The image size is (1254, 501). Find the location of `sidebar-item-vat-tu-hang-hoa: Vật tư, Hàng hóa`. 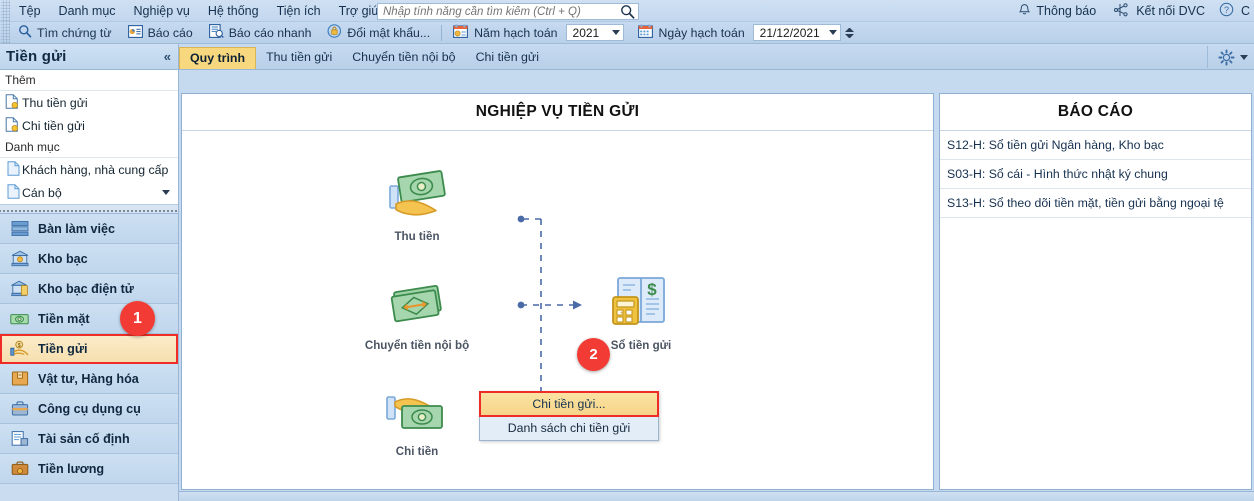

sidebar-item-vat-tu-hang-hoa: Vật tư, Hàng hóa is located at coordinates (89, 379).